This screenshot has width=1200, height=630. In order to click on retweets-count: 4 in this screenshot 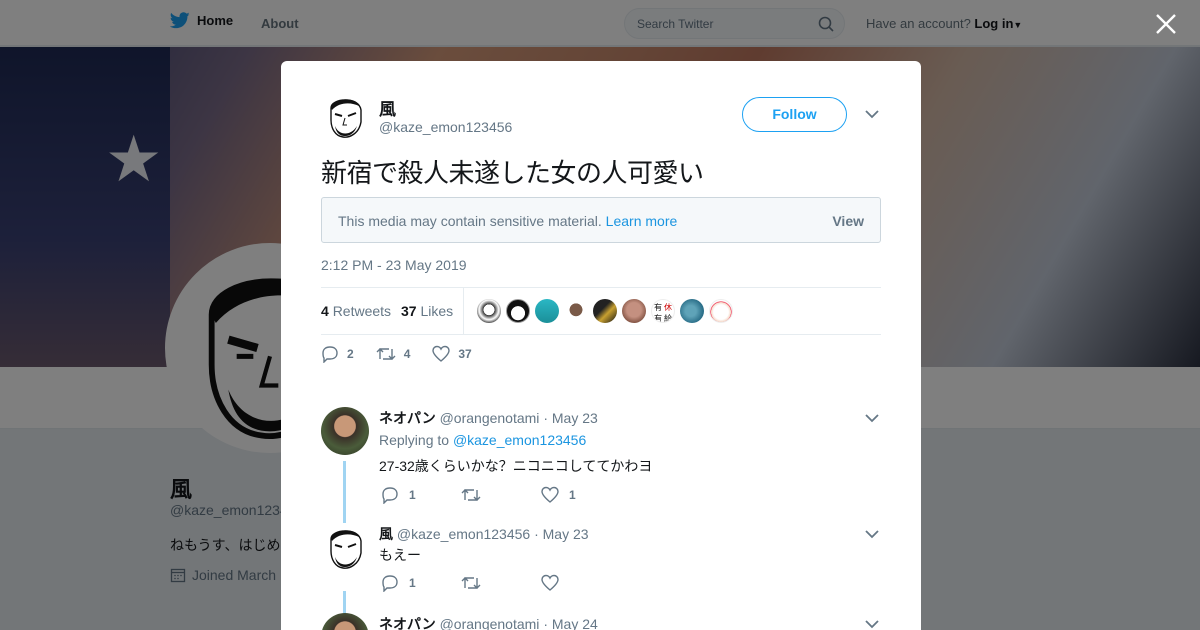, I will do `click(325, 311)`.